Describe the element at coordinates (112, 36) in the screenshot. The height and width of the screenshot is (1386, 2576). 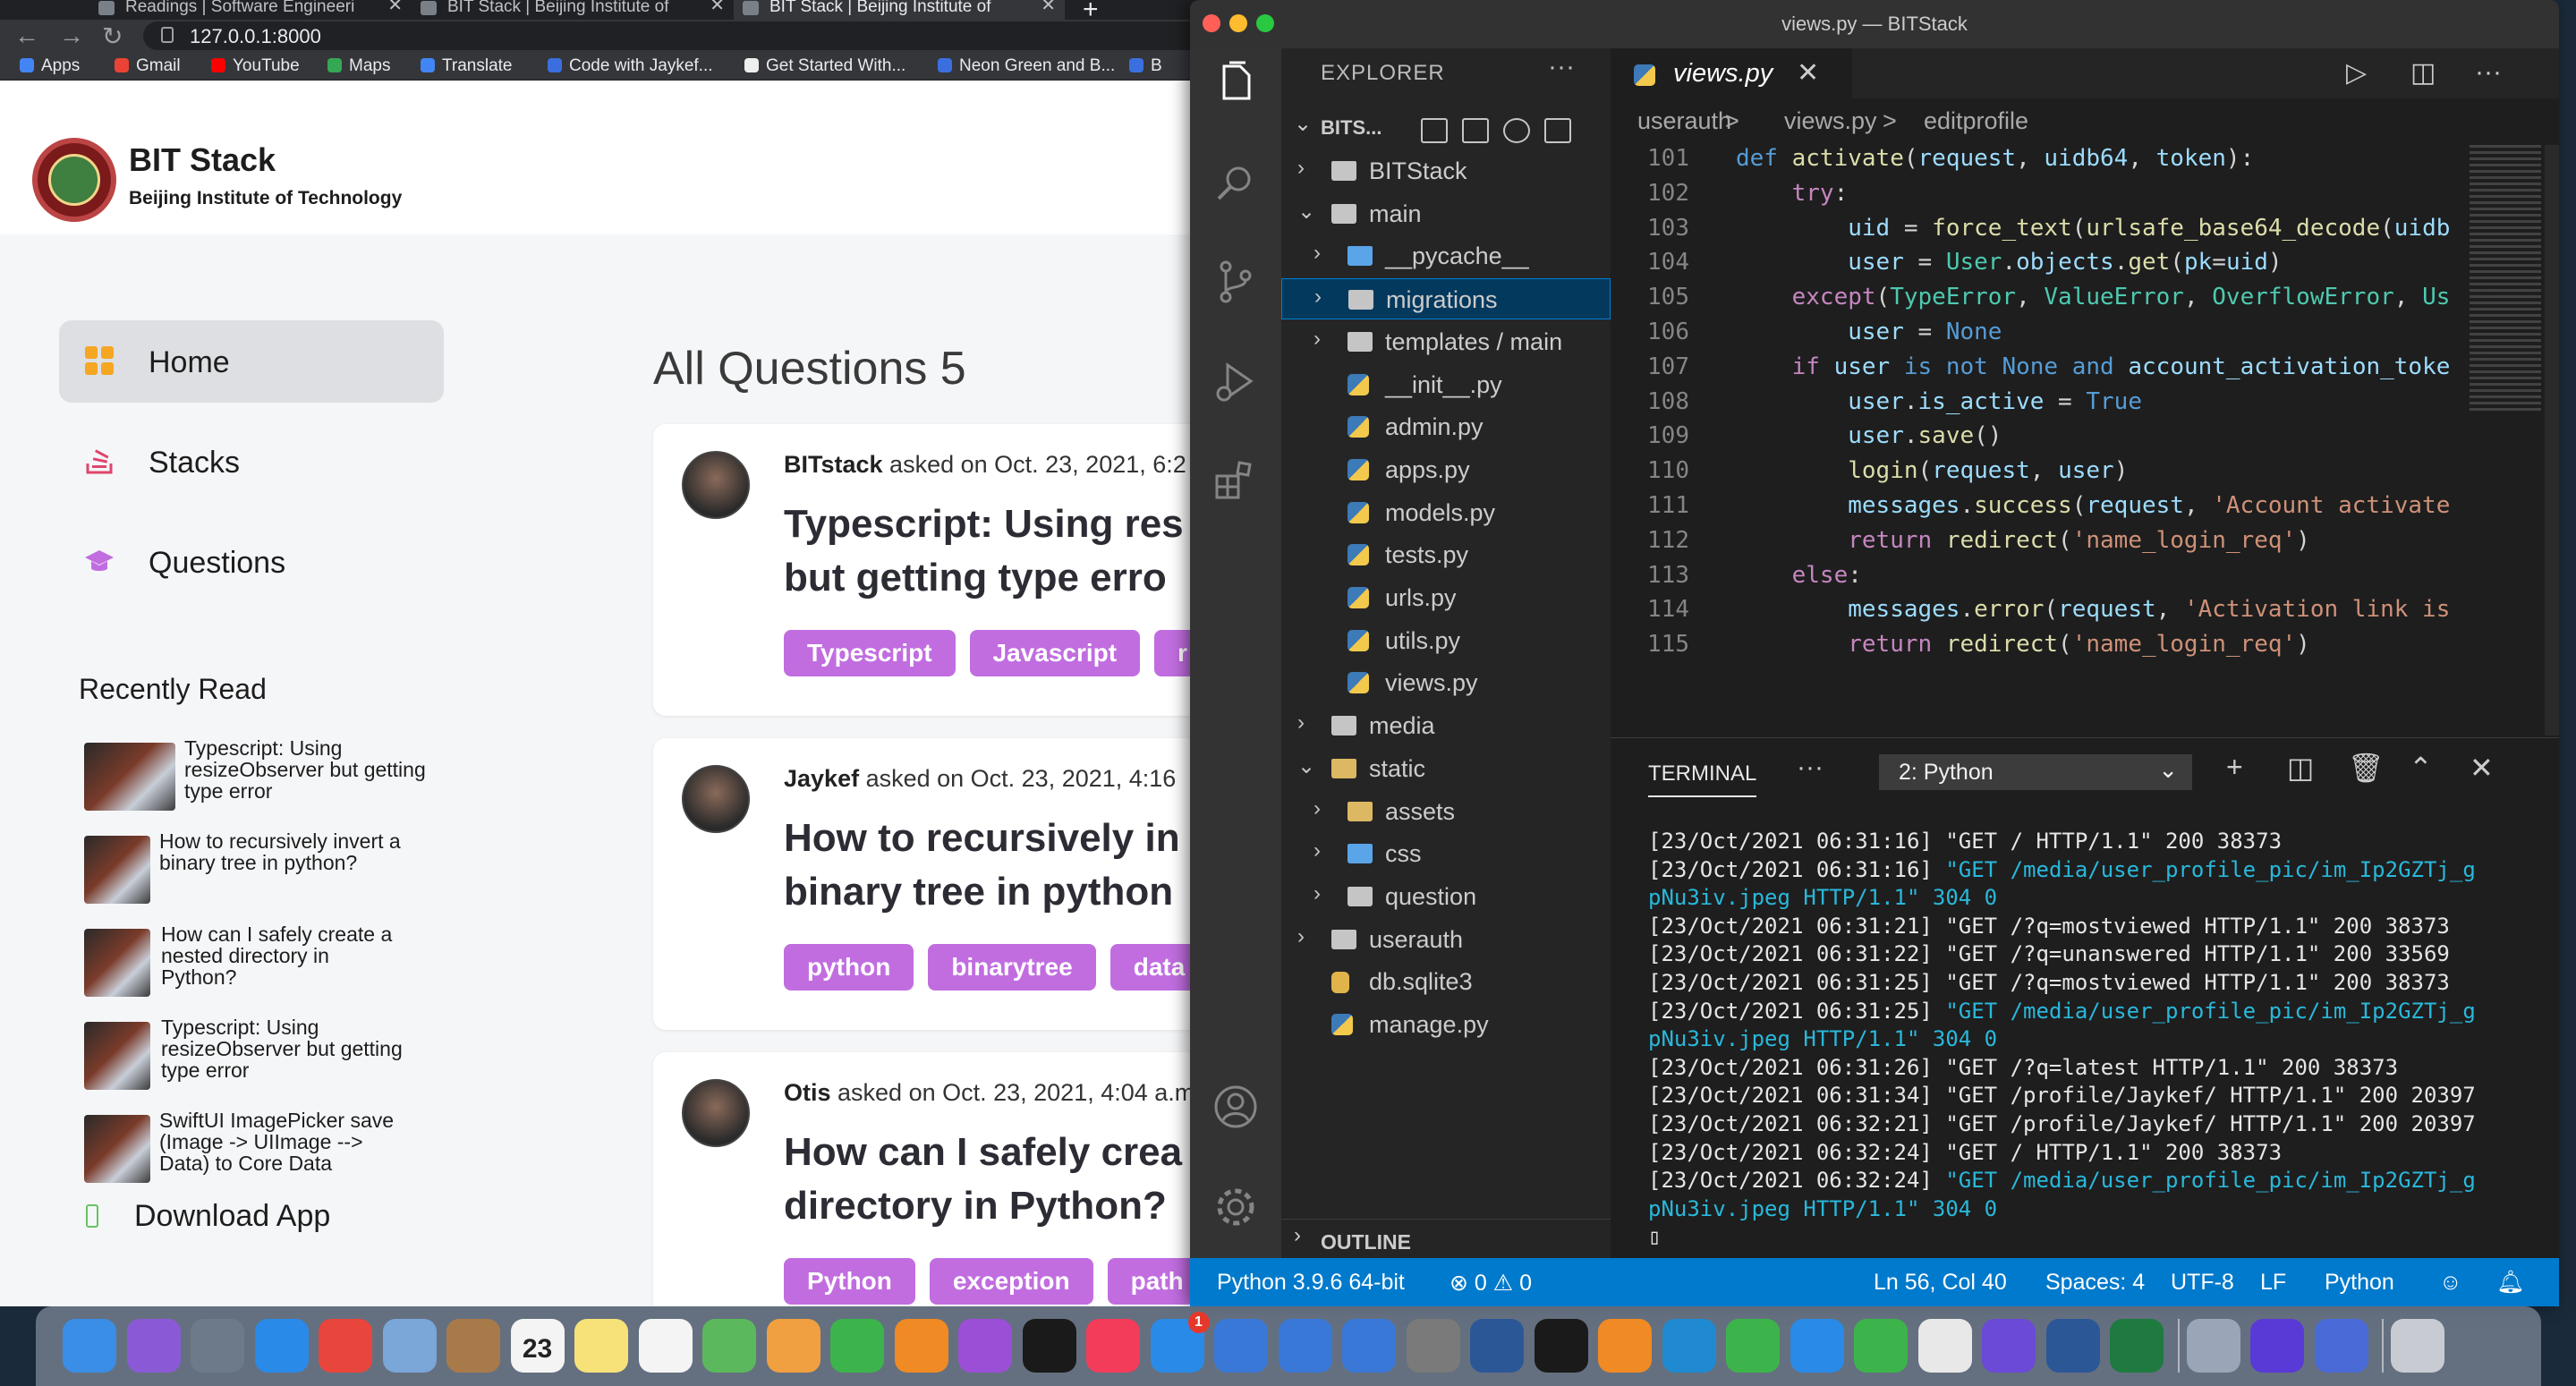
I see `reload-button: ↻` at that location.